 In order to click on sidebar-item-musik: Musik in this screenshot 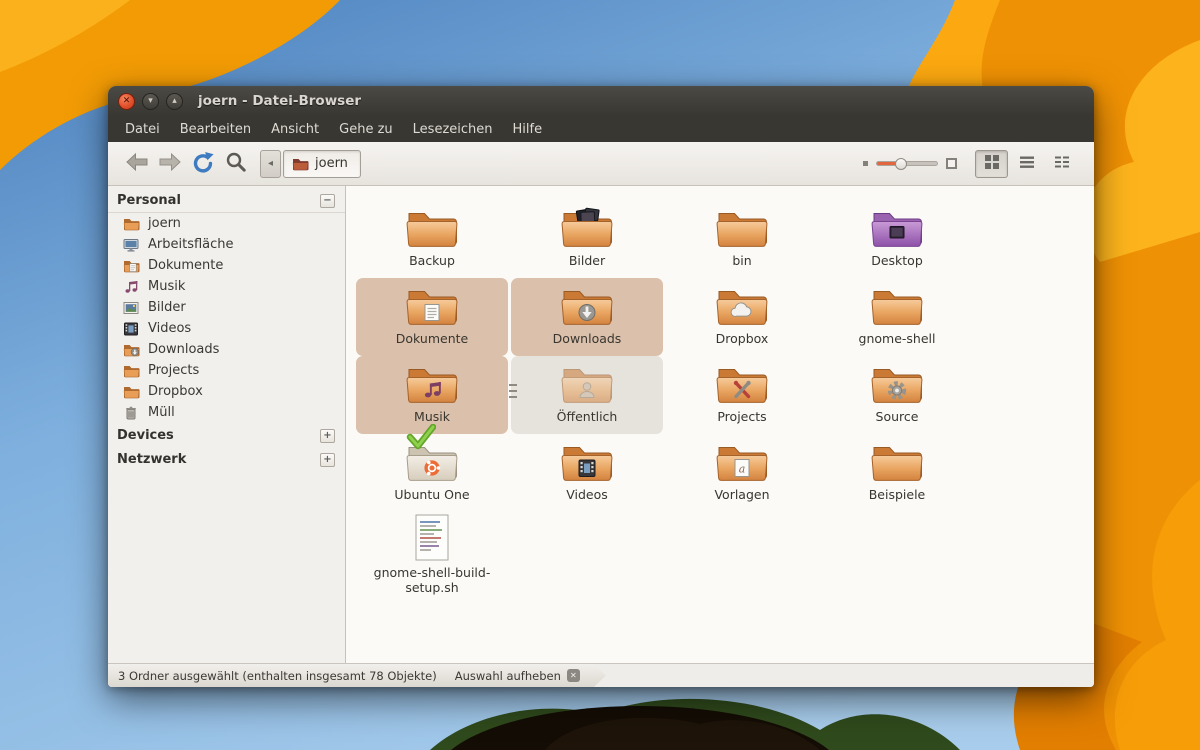, I will do `click(226, 286)`.